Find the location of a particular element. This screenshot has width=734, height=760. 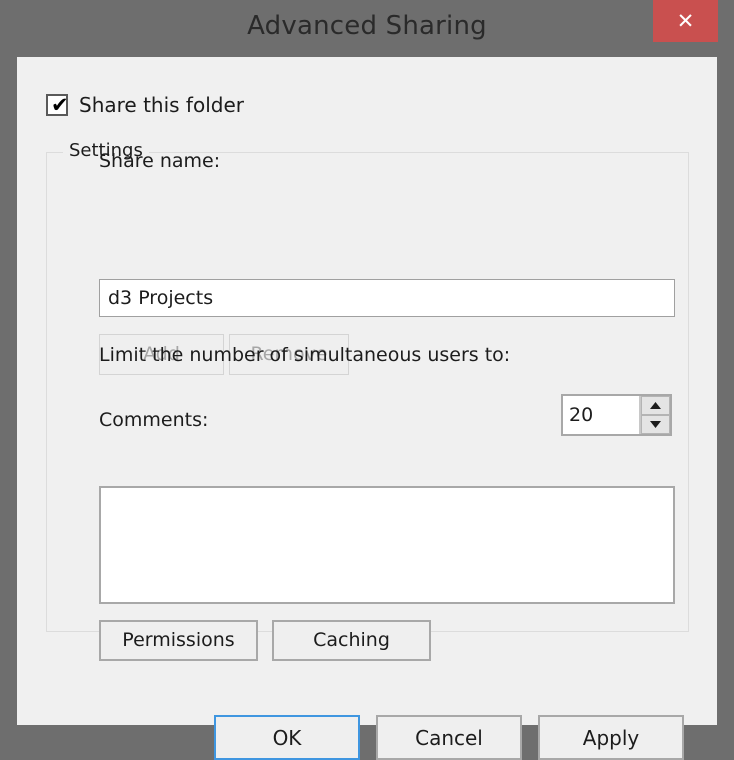

checkmark-icon: ✔ is located at coordinates (60, 105).